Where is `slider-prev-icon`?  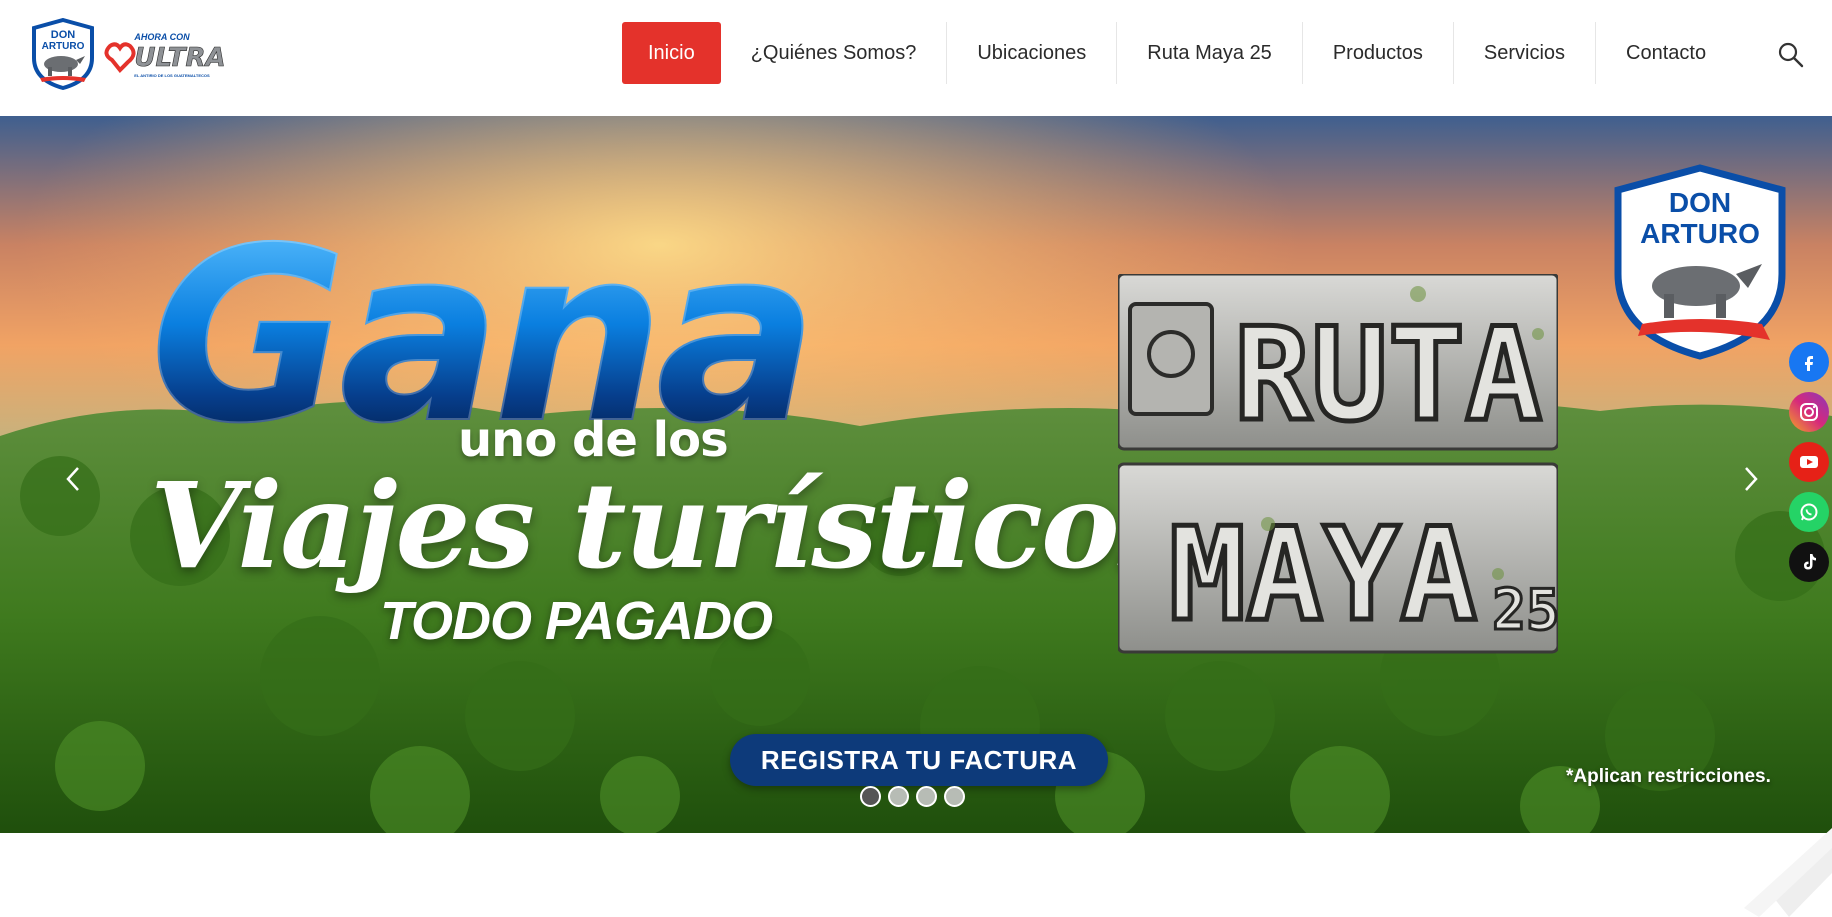
slider-prev-icon is located at coordinates (73, 479).